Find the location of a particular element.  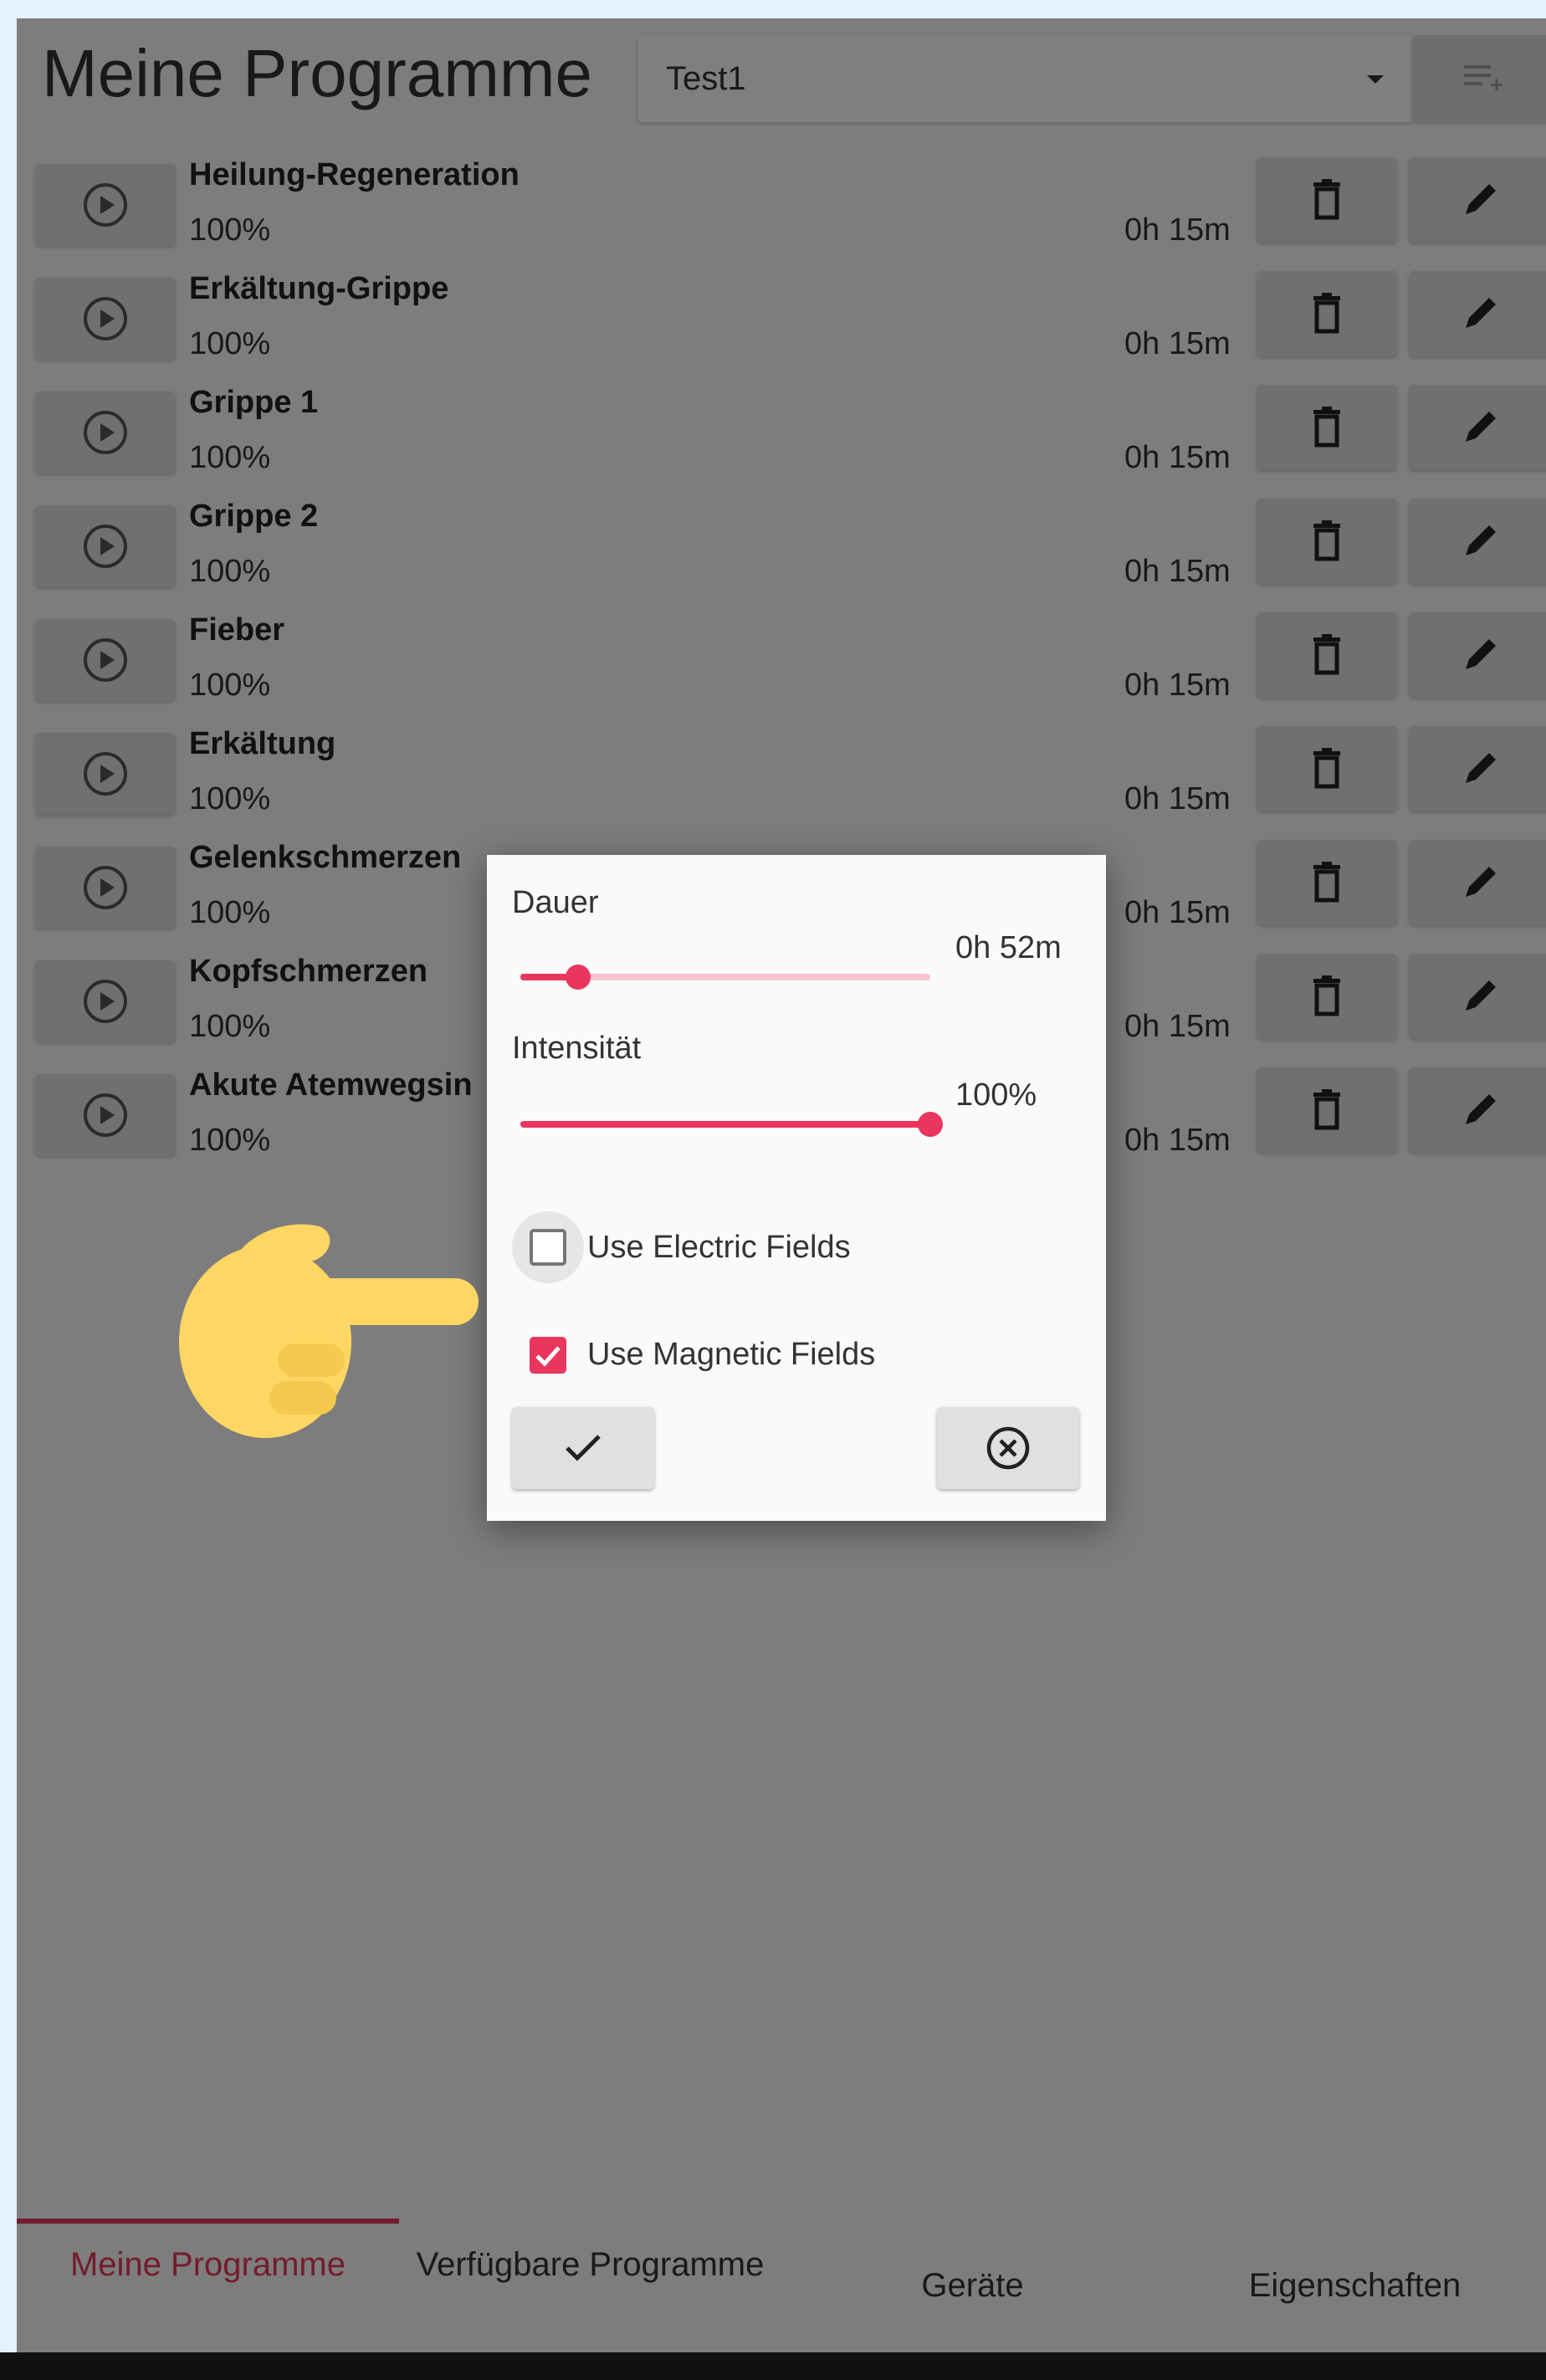

intensity-value: 100% is located at coordinates (996, 1095).